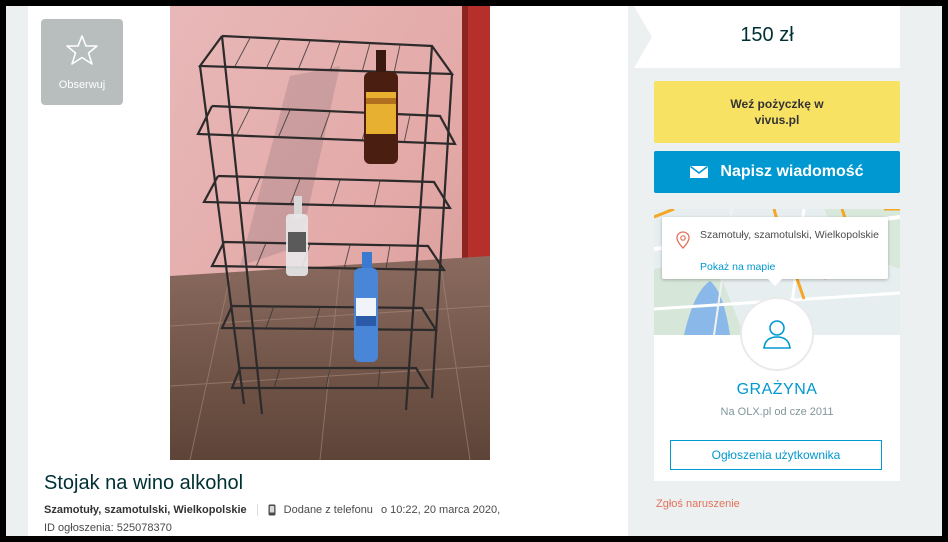 Image resolution: width=948 pixels, height=542 pixels. What do you see at coordinates (82, 85) in the screenshot?
I see `follow-label: Obserwuj` at bounding box center [82, 85].